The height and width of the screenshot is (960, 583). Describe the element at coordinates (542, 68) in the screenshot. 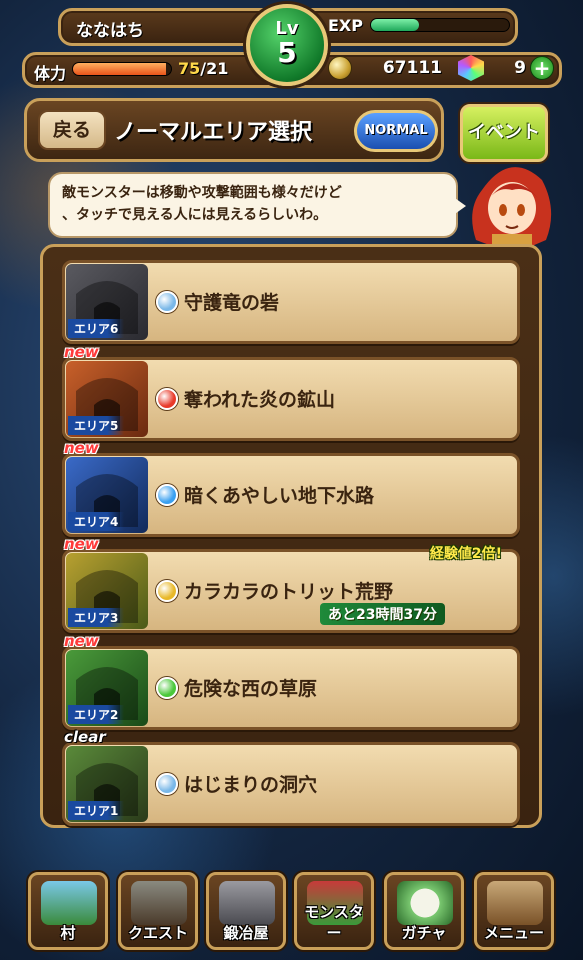

I see `buy-gems-button: +` at that location.